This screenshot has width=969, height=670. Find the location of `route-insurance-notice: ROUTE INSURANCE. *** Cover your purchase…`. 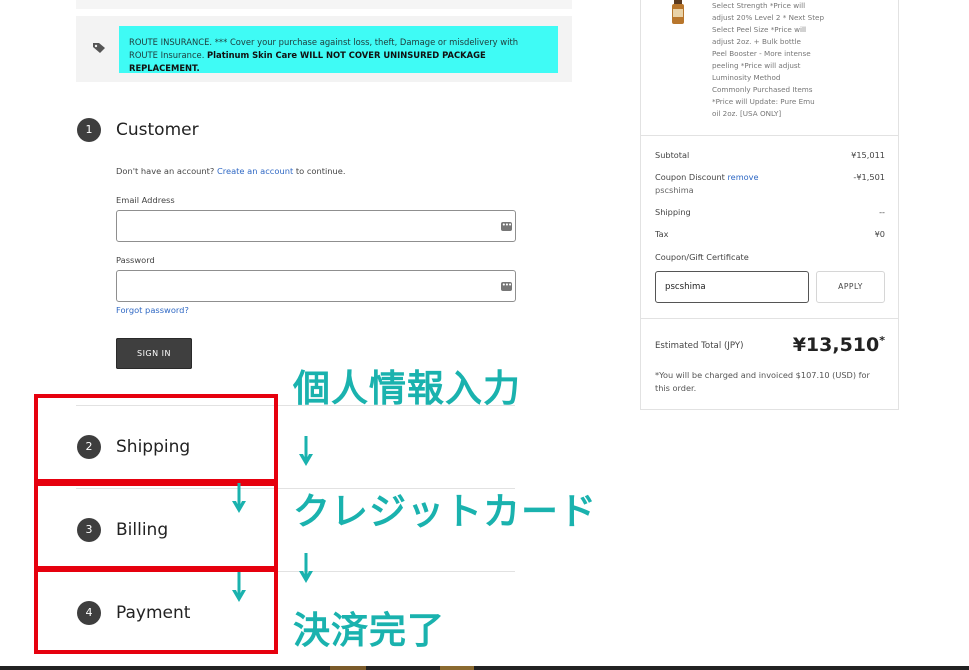

route-insurance-notice: ROUTE INSURANCE. *** Cover your purchase… is located at coordinates (338, 49).